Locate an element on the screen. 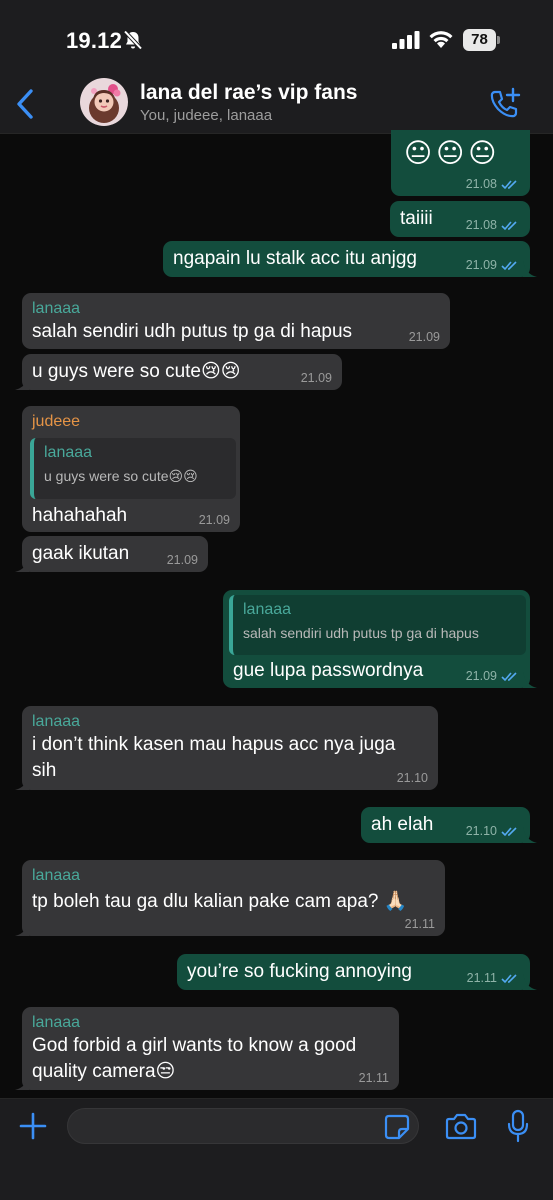 The image size is (553, 1200). quoted-message: lanaaa u guys were so cute😢😢 is located at coordinates (133, 468).